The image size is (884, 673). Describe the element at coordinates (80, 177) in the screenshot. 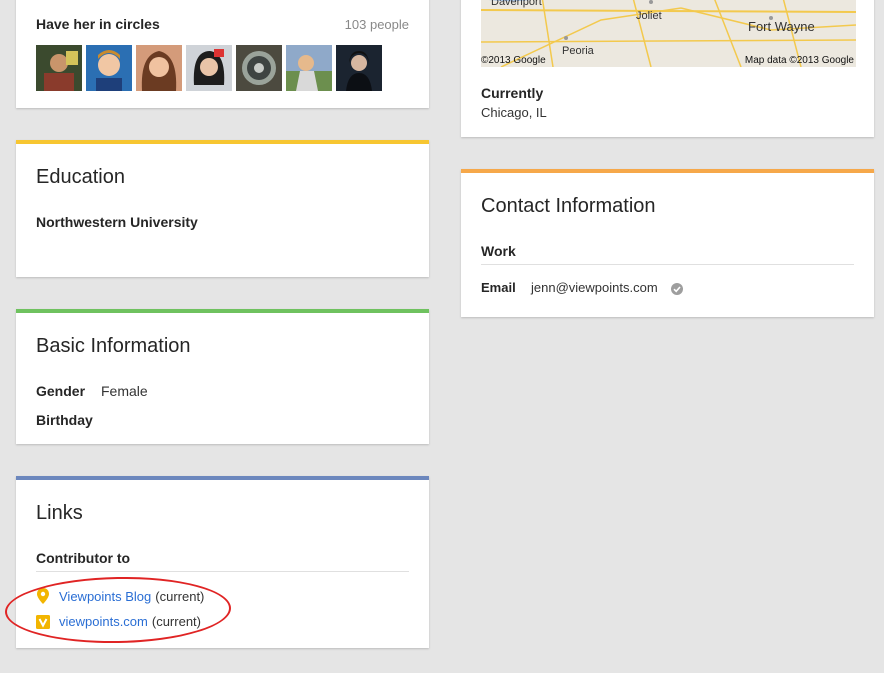

I see `education-title: Education` at that location.